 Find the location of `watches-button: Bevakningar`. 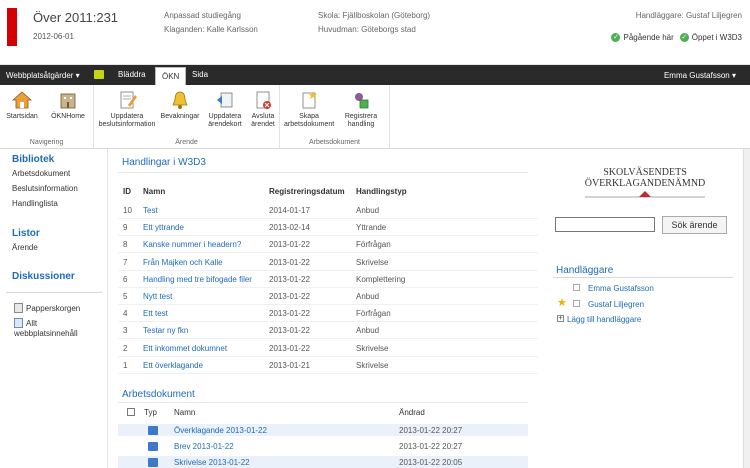

watches-button: Bevakningar is located at coordinates (180, 105).